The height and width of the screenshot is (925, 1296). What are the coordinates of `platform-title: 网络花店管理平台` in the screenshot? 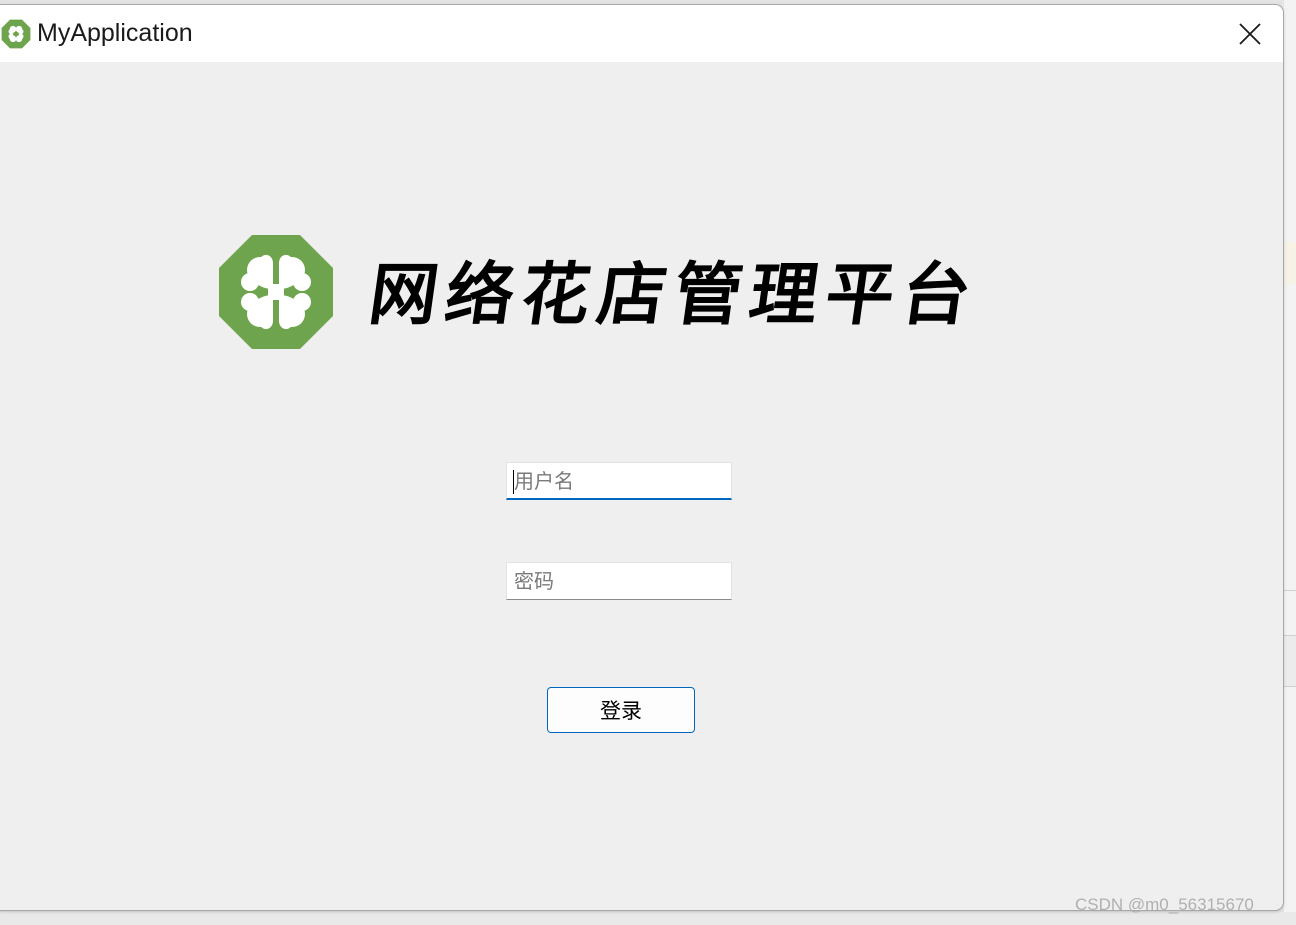 It's located at (674, 295).